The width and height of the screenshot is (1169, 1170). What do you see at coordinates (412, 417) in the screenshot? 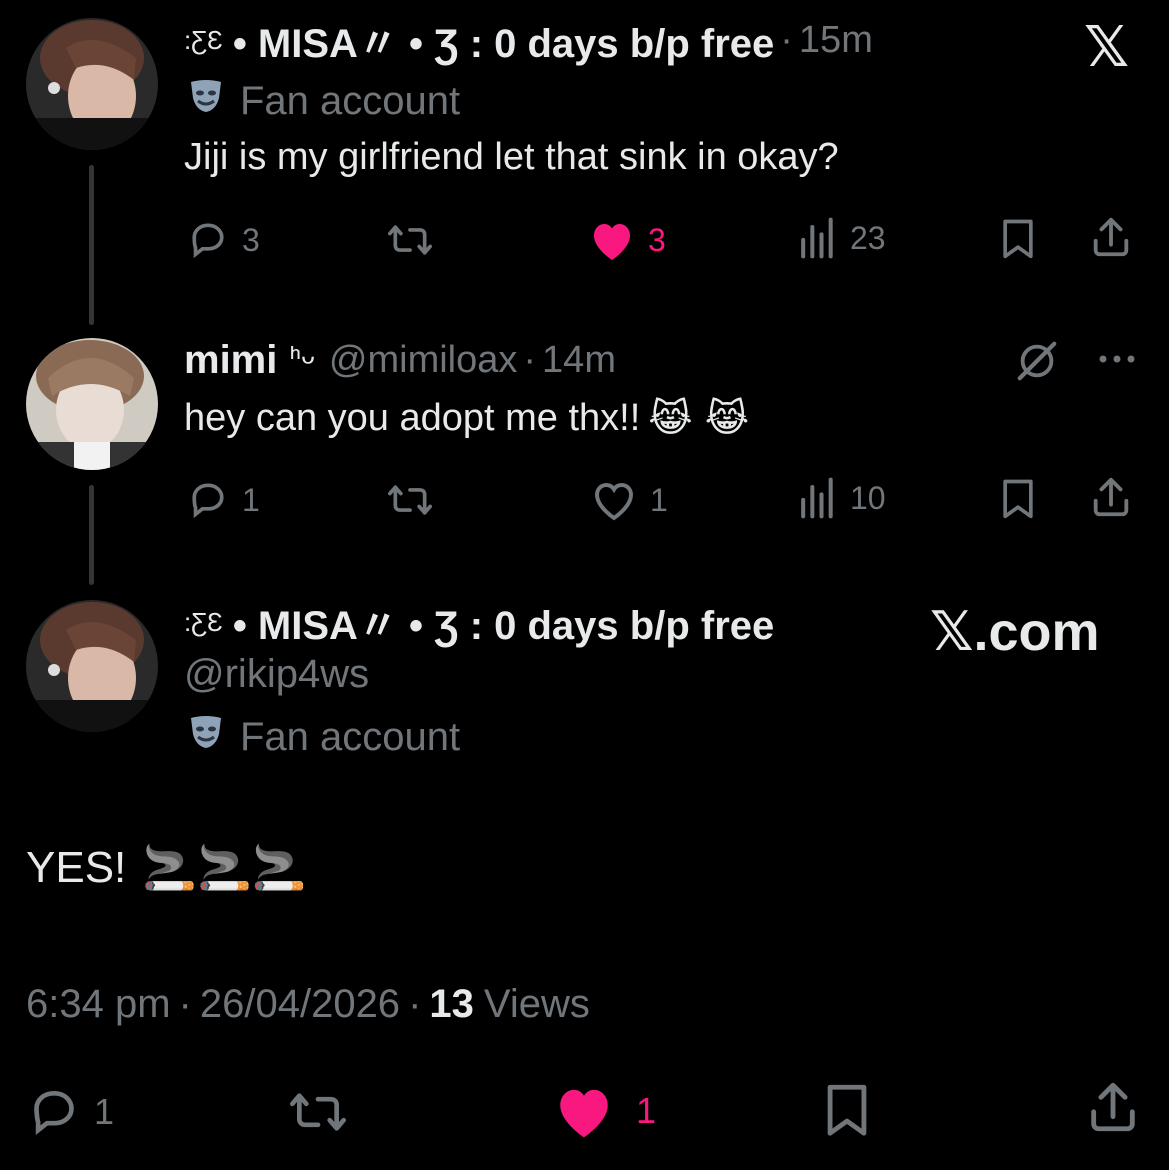
I see `tweet-text: hey can you adopt me thx!!` at bounding box center [412, 417].